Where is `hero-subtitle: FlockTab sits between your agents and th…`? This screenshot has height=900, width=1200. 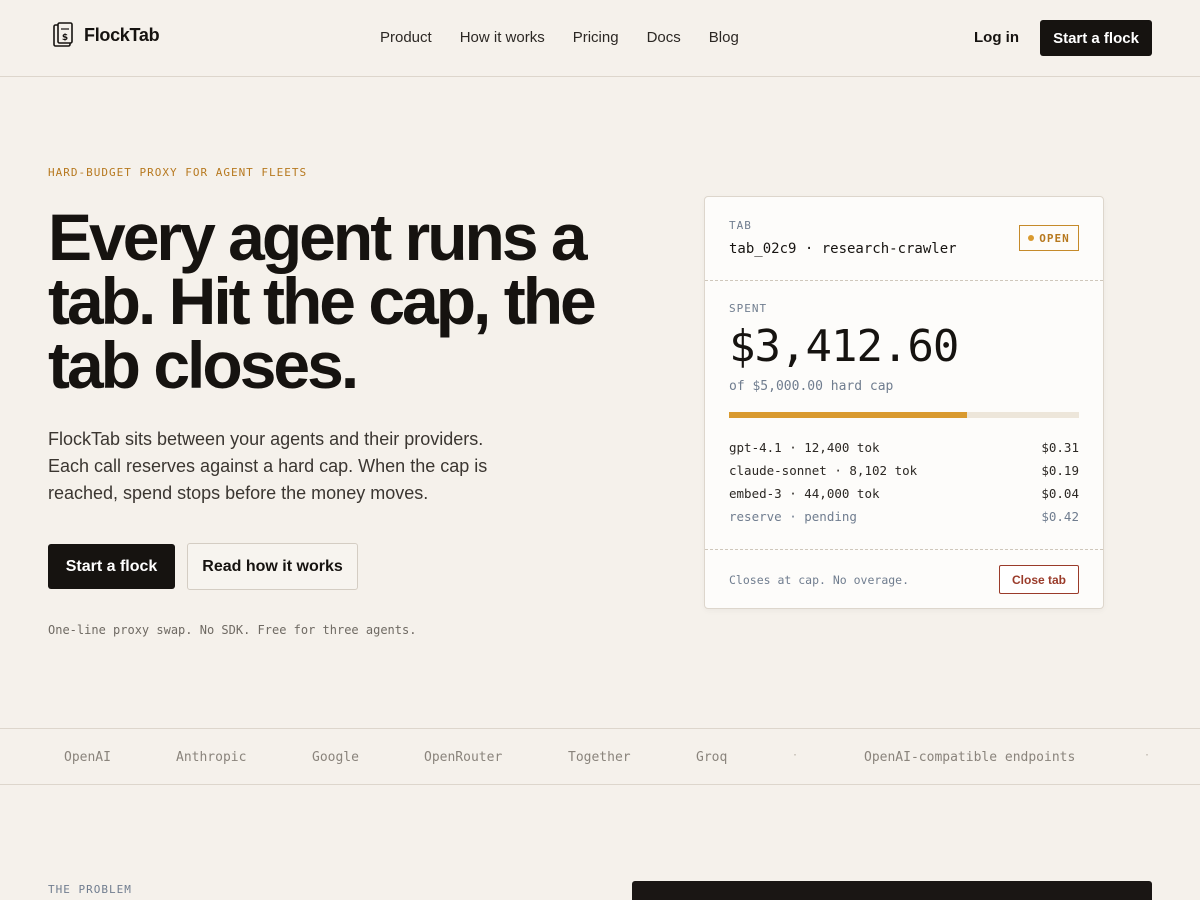
hero-subtitle: FlockTab sits between your agents and th… is located at coordinates (268, 466).